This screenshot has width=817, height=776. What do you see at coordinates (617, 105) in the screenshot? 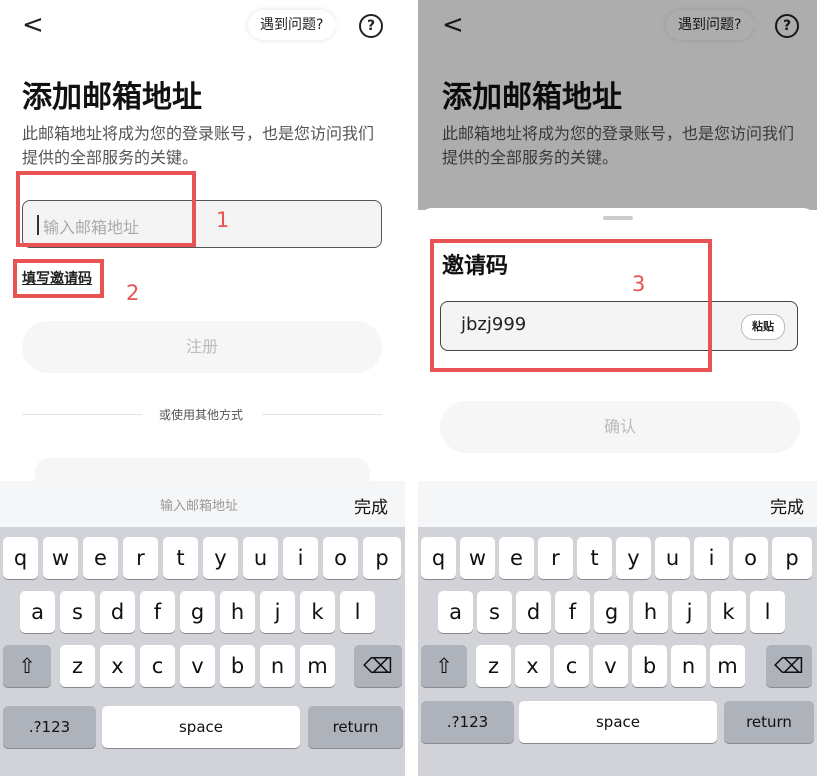
I see `dim-overlay` at bounding box center [617, 105].